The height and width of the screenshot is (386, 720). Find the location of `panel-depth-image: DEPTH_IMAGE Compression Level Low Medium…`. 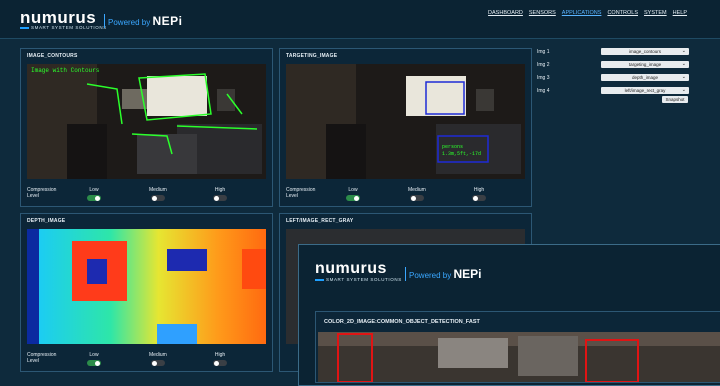

panel-depth-image: DEPTH_IMAGE Compression Level Low Medium… is located at coordinates (146, 292).